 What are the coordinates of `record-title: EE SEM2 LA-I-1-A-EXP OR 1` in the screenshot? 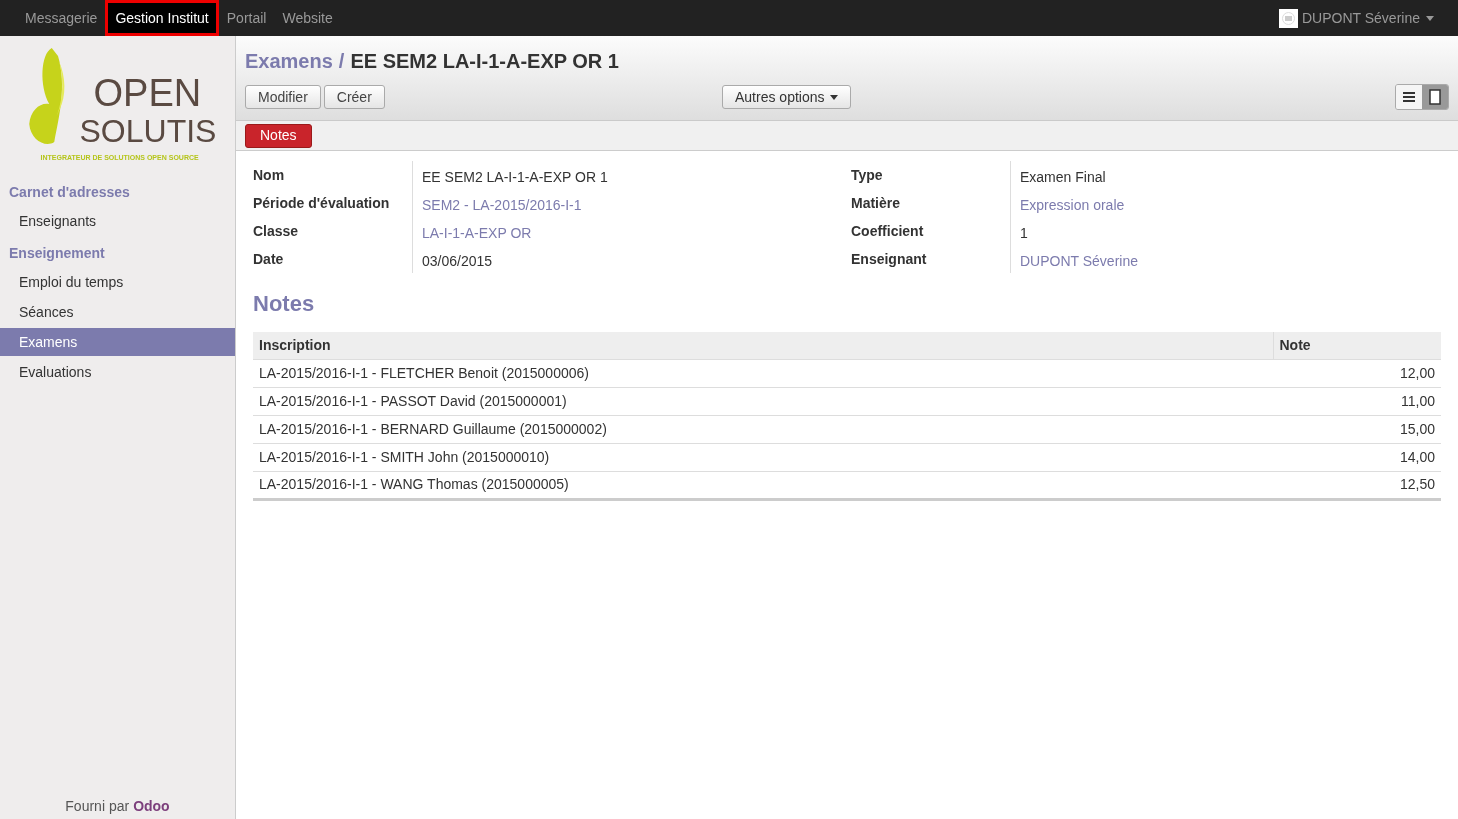 It's located at (484, 61).